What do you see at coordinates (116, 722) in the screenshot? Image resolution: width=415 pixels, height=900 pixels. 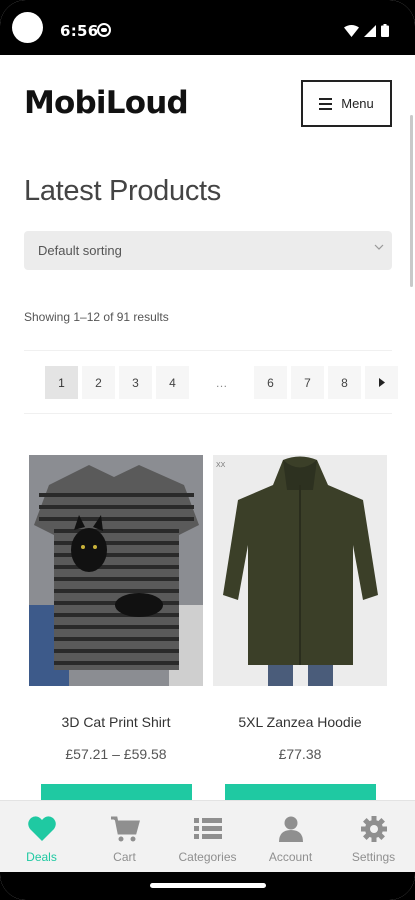 I see `product-name: 3D Cat Print Shirt` at bounding box center [116, 722].